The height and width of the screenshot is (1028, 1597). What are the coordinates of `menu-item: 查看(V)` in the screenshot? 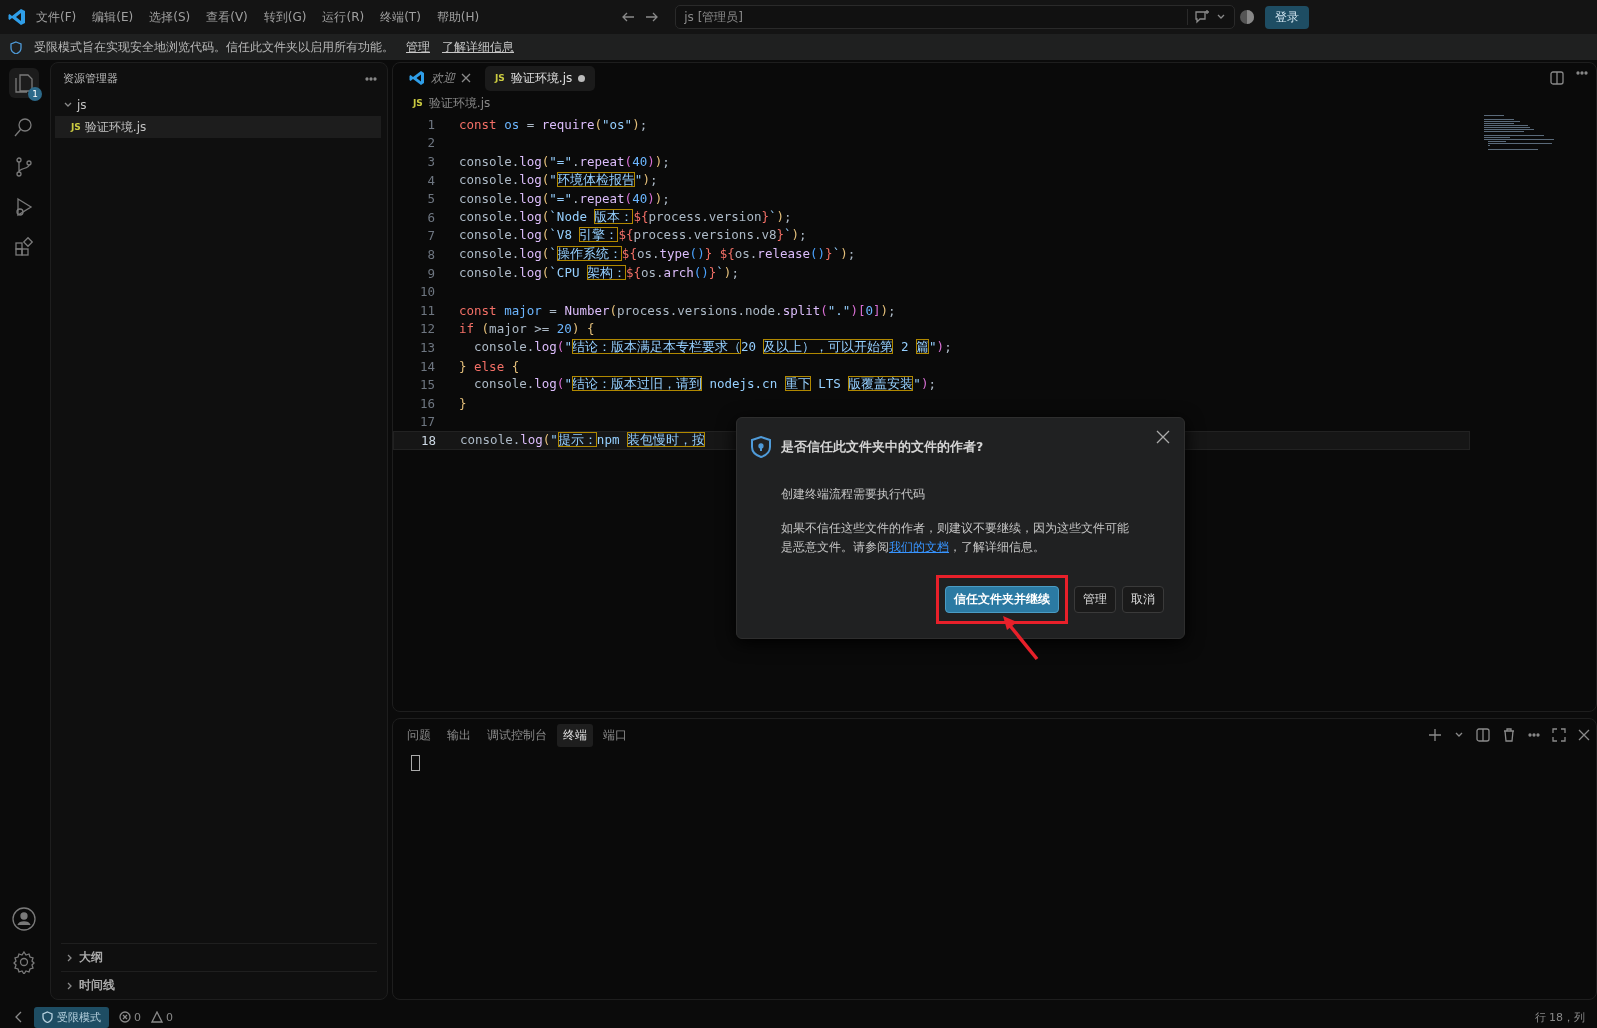 It's located at (227, 17).